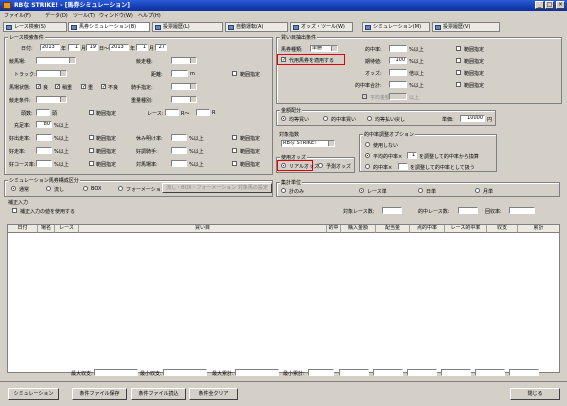  What do you see at coordinates (184, 60) in the screenshot?
I see `racetype-select` at bounding box center [184, 60].